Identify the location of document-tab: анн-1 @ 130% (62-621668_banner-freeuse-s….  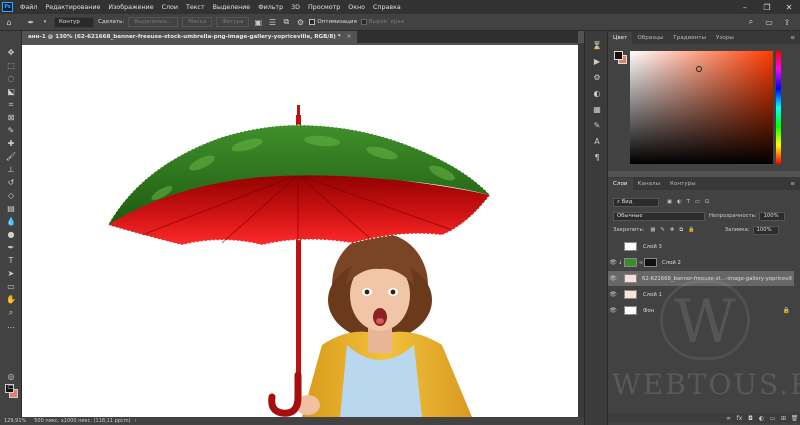
(190, 37).